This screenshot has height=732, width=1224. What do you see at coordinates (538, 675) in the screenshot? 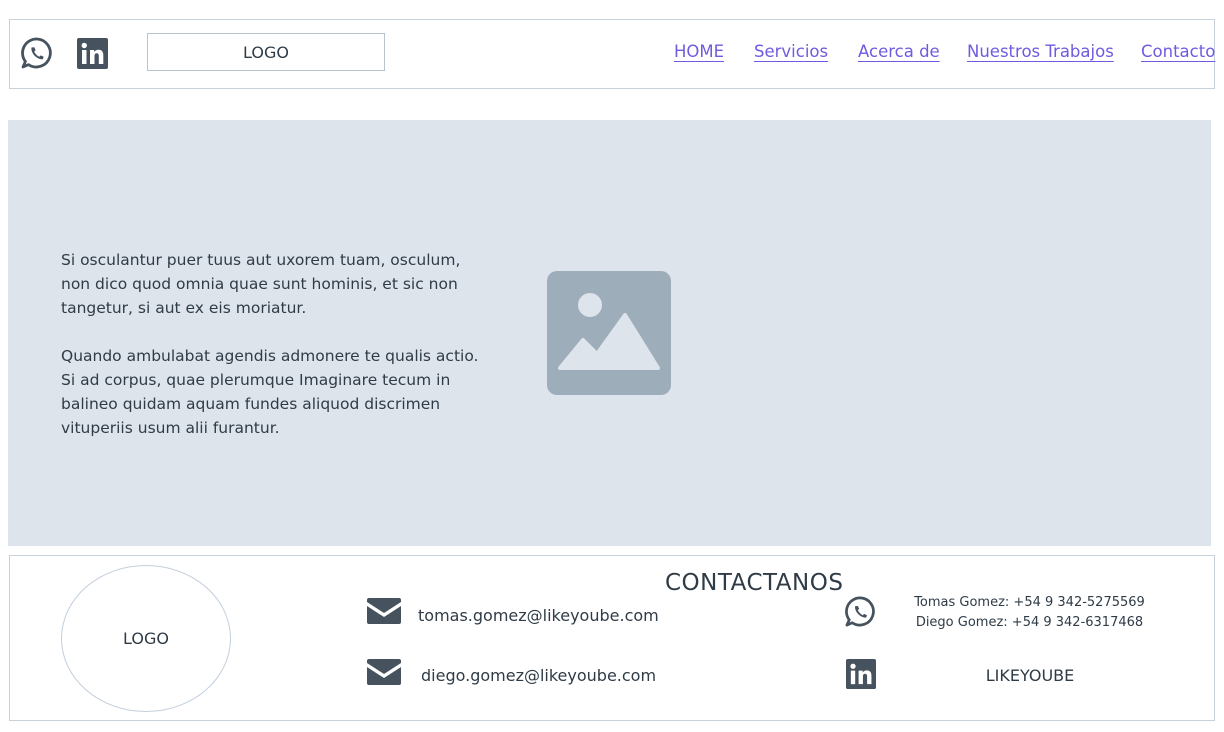
I see `email-diego-link: diego.gomez@likeyoube.com` at bounding box center [538, 675].